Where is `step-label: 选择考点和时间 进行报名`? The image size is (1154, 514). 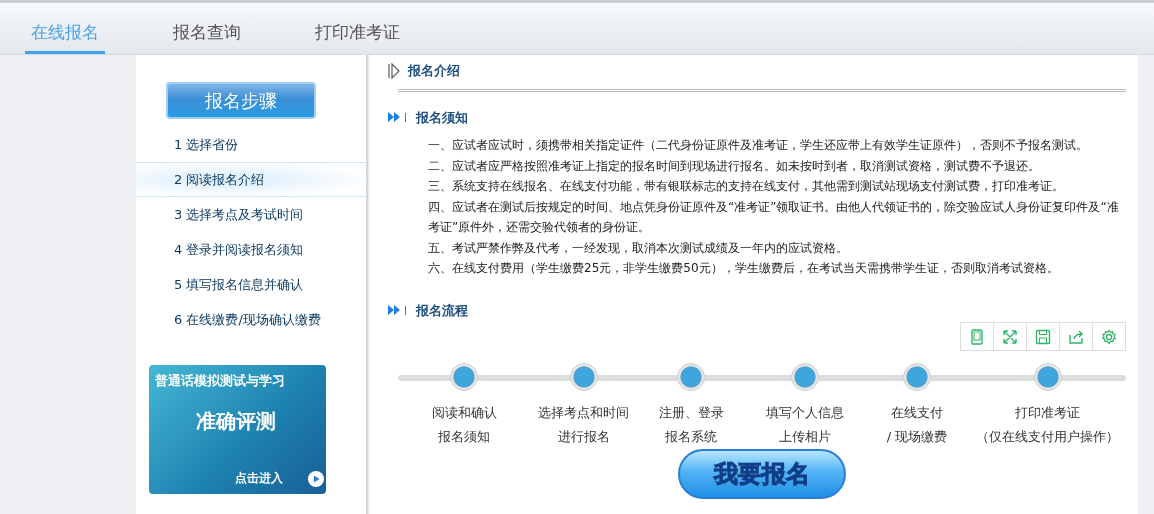 step-label: 选择考点和时间 进行报名 is located at coordinates (584, 425).